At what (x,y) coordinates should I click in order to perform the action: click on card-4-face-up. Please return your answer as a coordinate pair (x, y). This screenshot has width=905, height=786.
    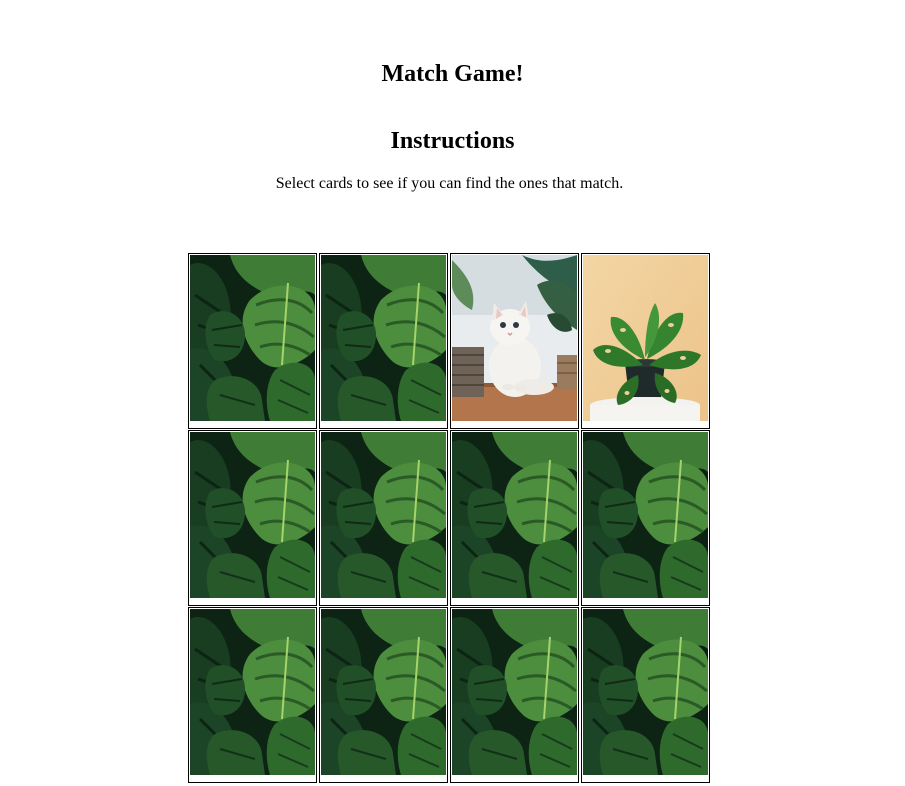
    Looking at the image, I should click on (645, 341).